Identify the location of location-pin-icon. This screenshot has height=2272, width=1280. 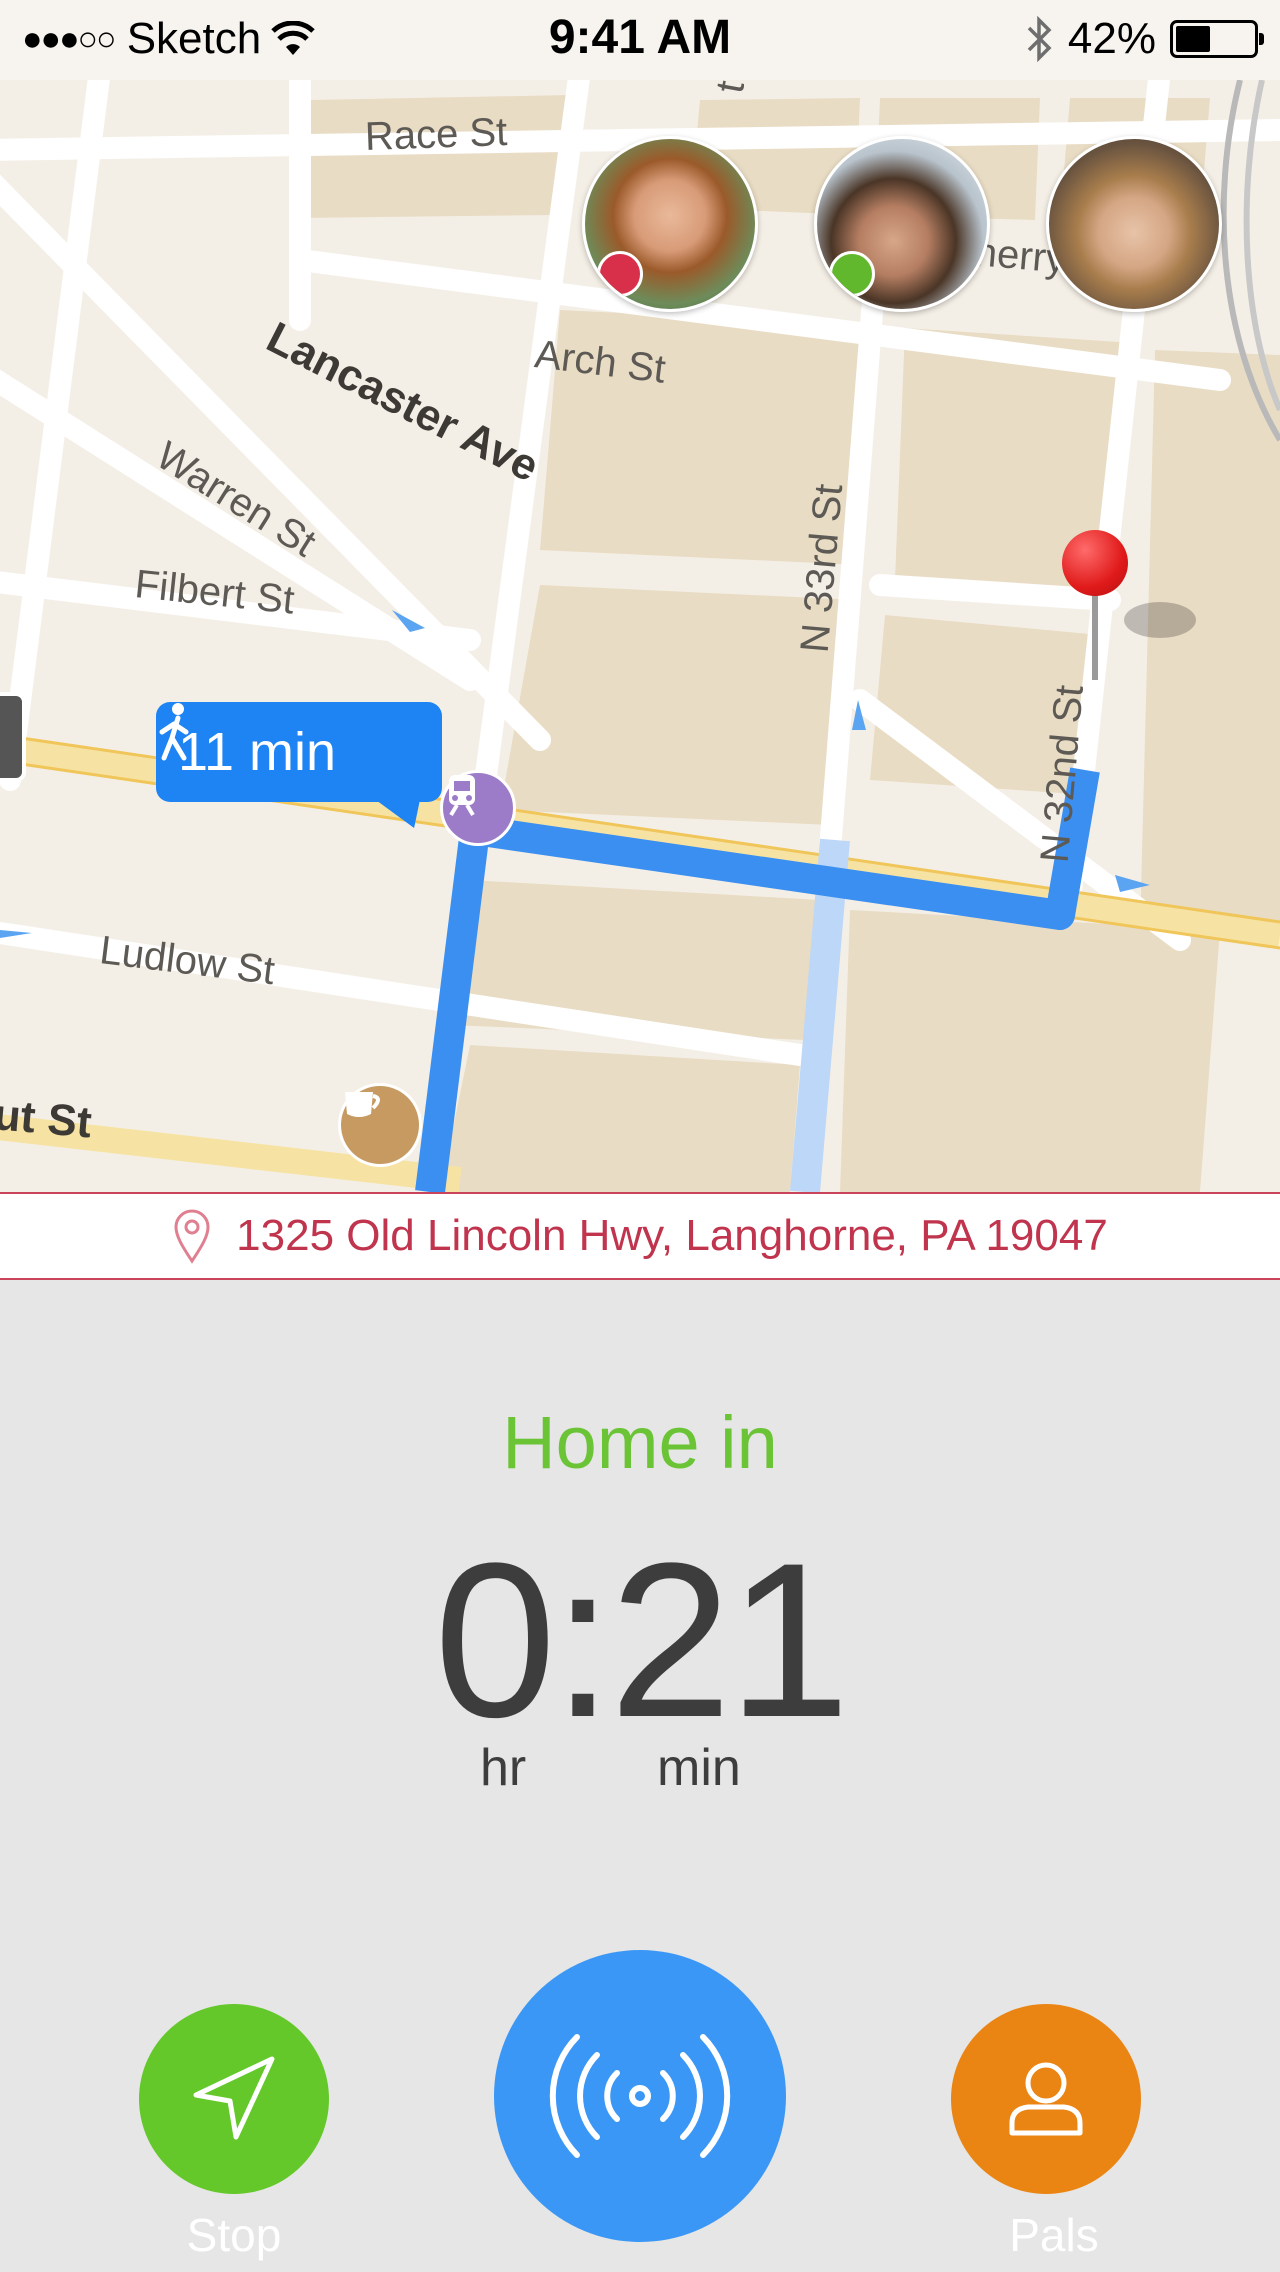
(192, 1236).